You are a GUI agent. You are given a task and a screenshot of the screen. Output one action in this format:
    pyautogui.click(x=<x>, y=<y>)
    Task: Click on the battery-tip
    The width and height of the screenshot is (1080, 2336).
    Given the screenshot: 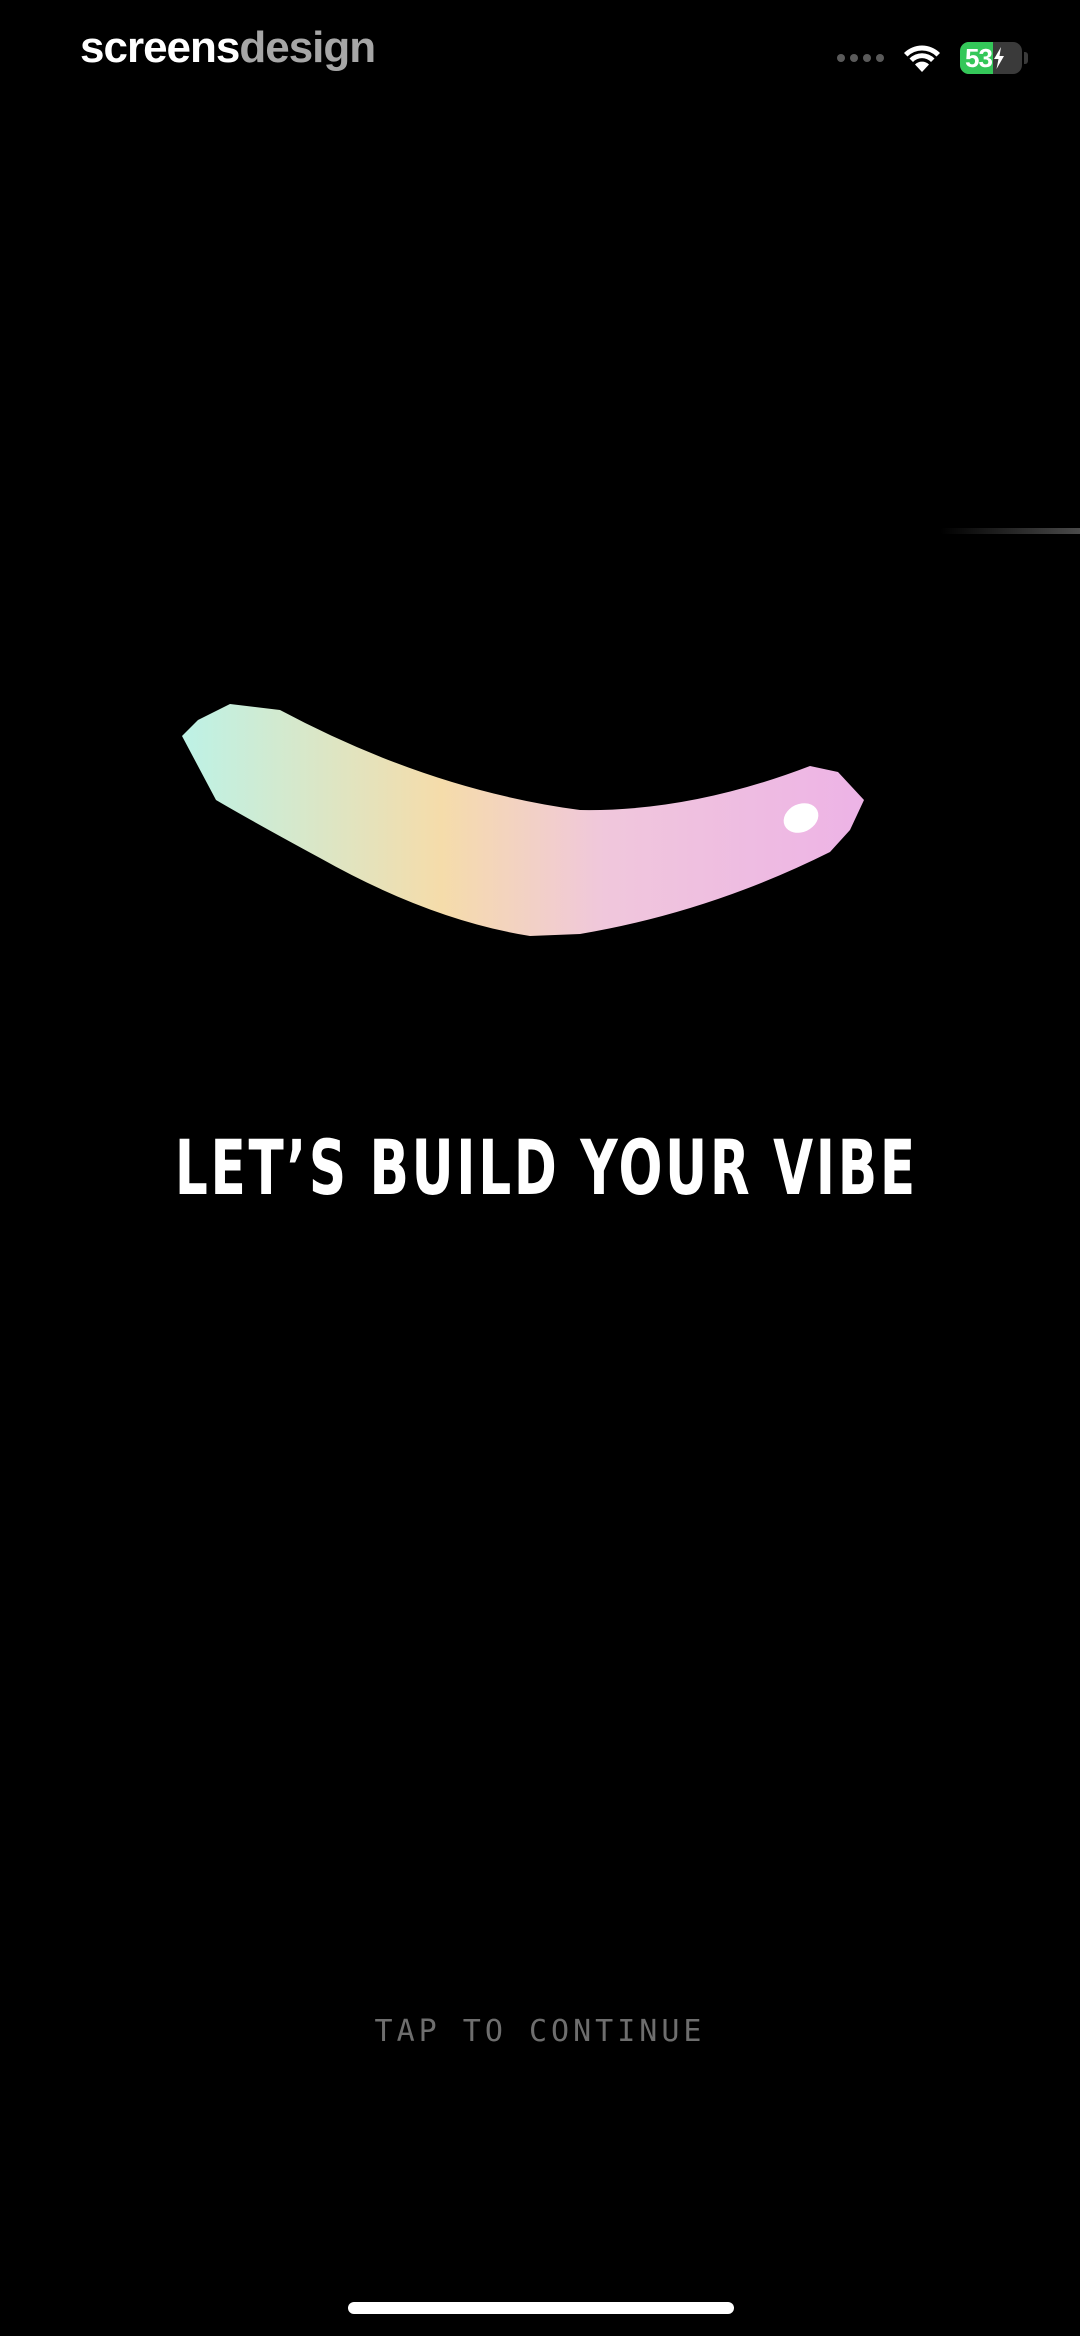 What is the action you would take?
    pyautogui.click(x=1026, y=58)
    